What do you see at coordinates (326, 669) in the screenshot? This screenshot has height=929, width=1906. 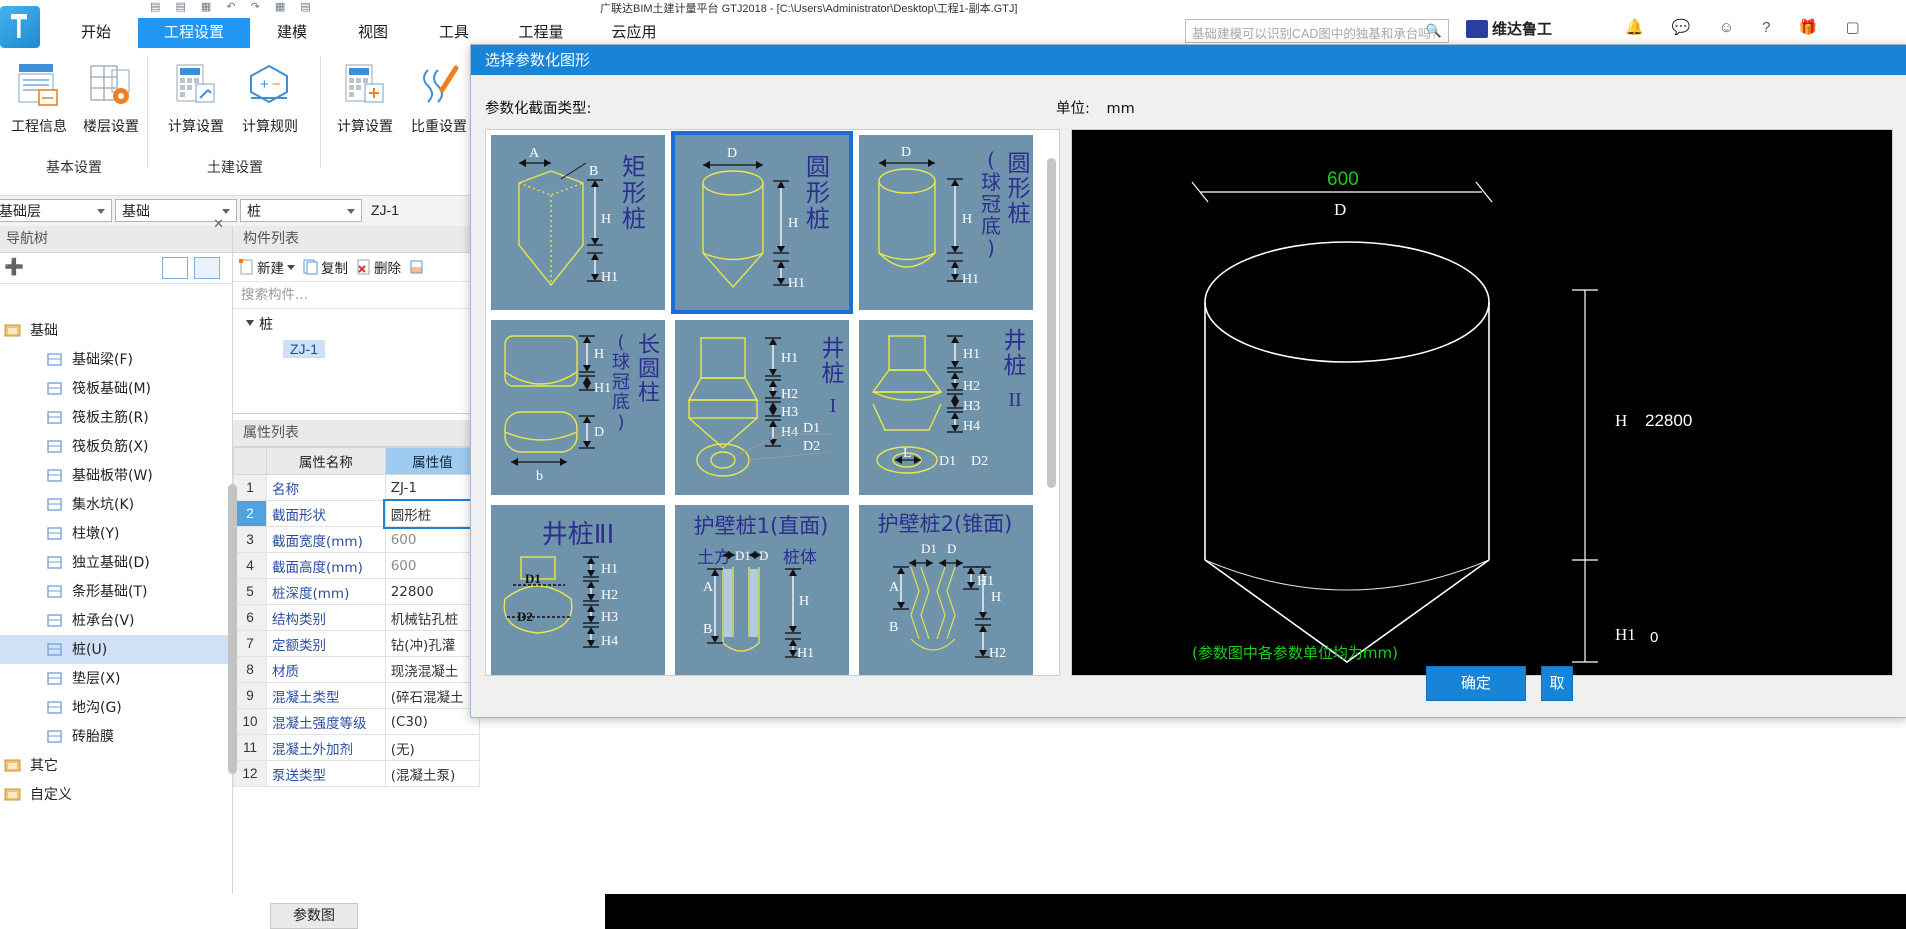 I see `property-row-name: 材质` at bounding box center [326, 669].